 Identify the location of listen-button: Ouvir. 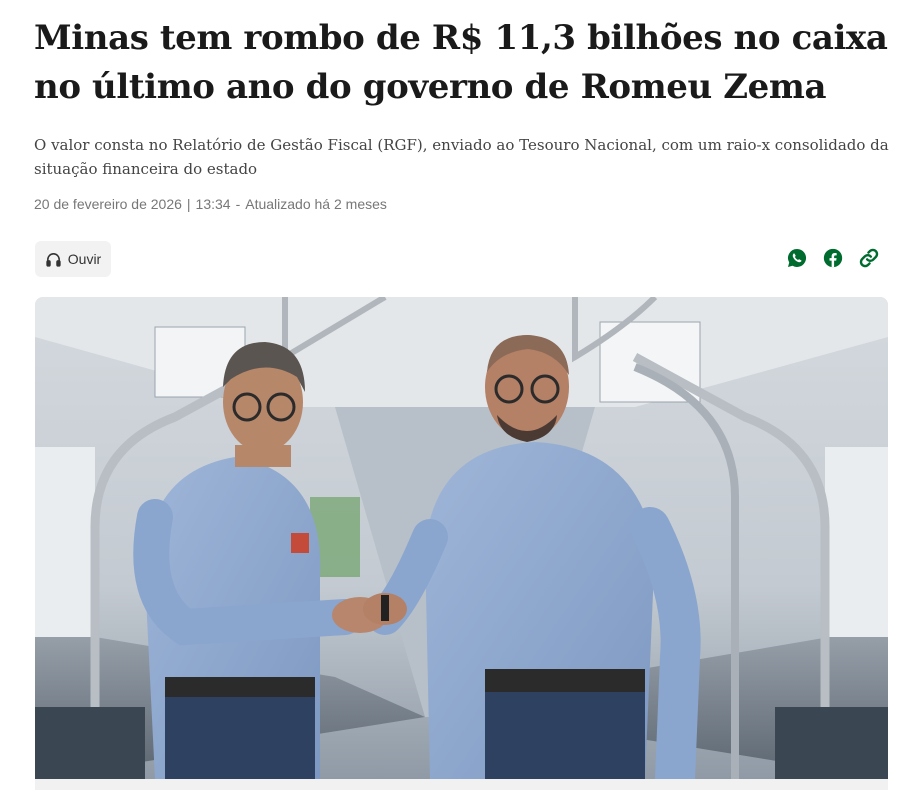
(73, 259).